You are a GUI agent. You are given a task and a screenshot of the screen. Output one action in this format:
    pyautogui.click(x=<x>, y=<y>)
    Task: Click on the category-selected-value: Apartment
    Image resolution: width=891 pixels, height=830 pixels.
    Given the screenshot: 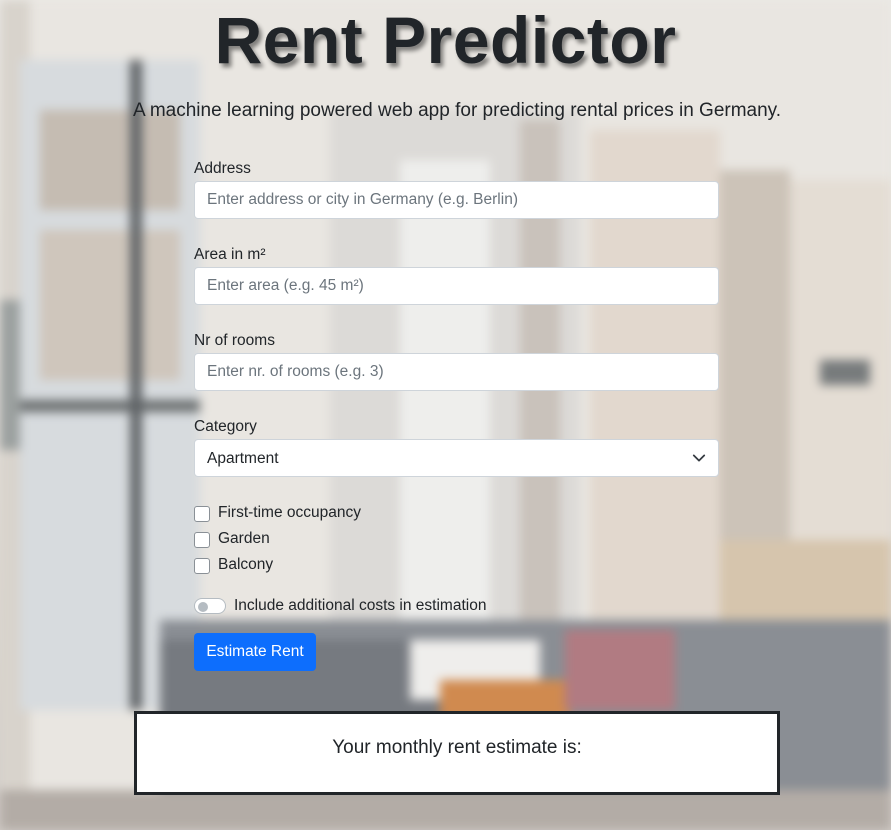 What is the action you would take?
    pyautogui.click(x=243, y=458)
    